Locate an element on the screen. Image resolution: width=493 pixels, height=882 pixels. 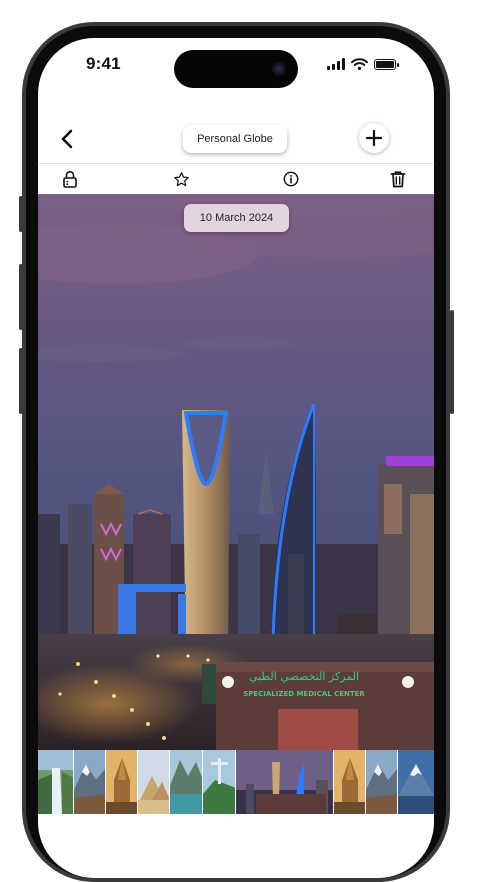
thumbnail-christ-statue is located at coordinates (219, 782).